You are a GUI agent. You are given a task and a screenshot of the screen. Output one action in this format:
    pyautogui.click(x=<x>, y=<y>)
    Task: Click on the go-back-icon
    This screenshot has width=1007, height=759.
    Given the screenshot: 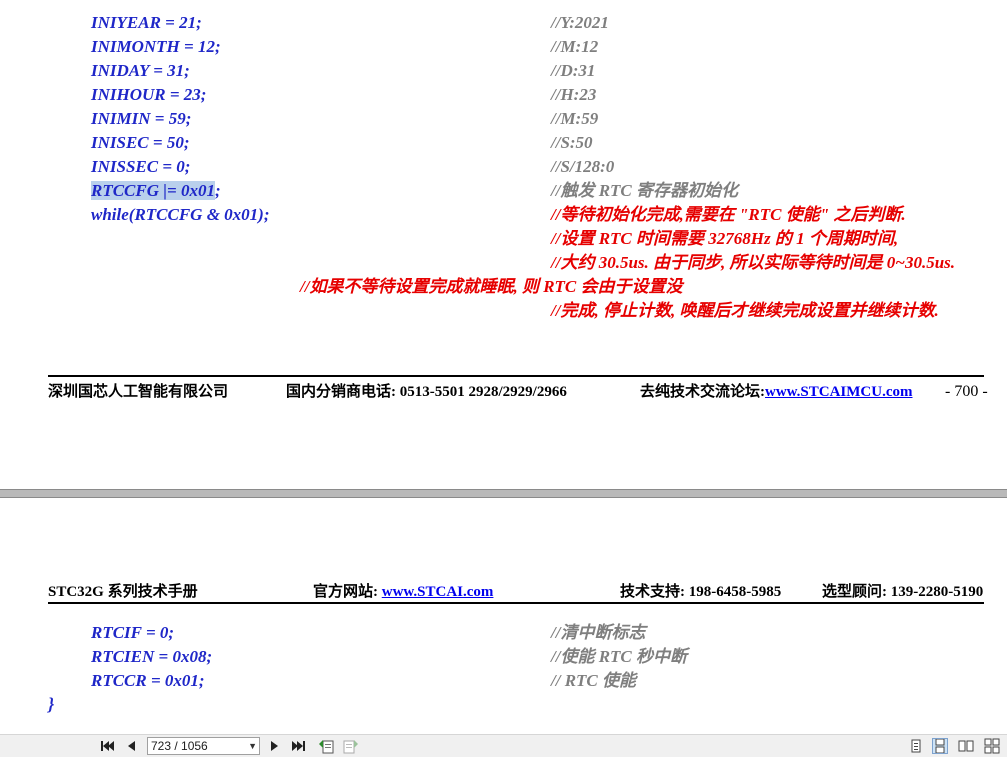 What is the action you would take?
    pyautogui.click(x=326, y=746)
    